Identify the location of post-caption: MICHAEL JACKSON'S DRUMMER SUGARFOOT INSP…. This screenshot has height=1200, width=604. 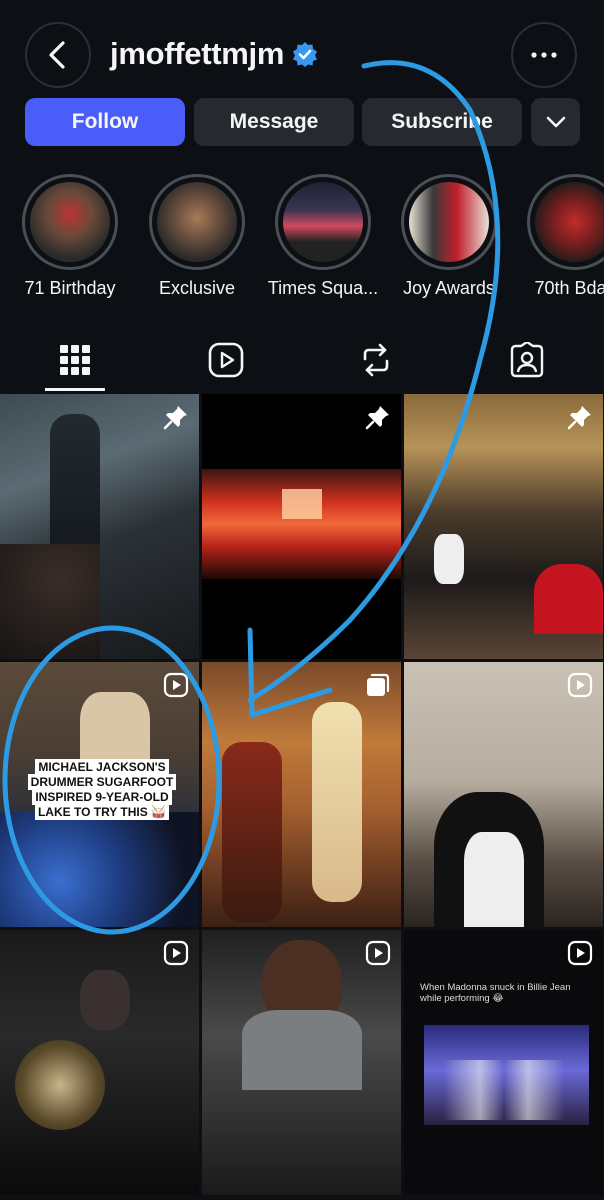
(102, 789).